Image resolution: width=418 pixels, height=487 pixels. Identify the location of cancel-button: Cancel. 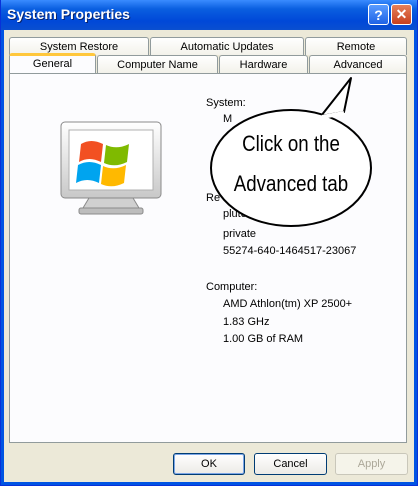
(290, 464).